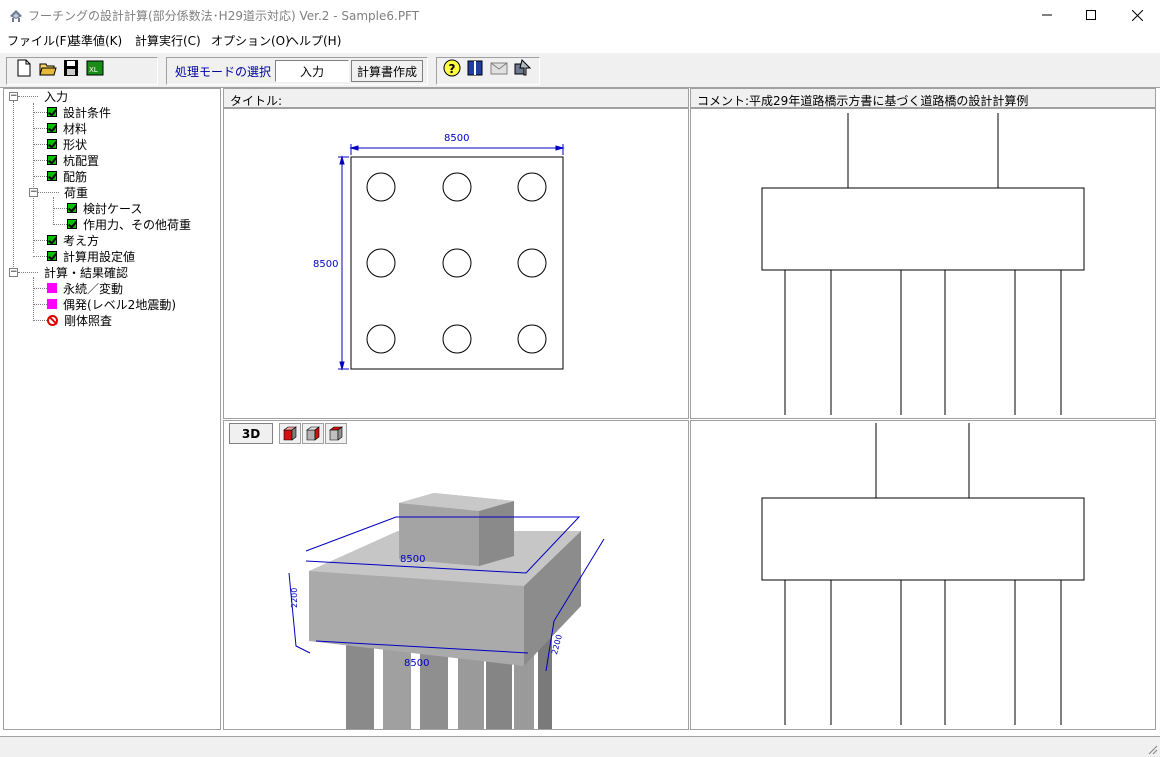 The width and height of the screenshot is (1160, 757). Describe the element at coordinates (290, 433) in the screenshot. I see `cube-front-button` at that location.